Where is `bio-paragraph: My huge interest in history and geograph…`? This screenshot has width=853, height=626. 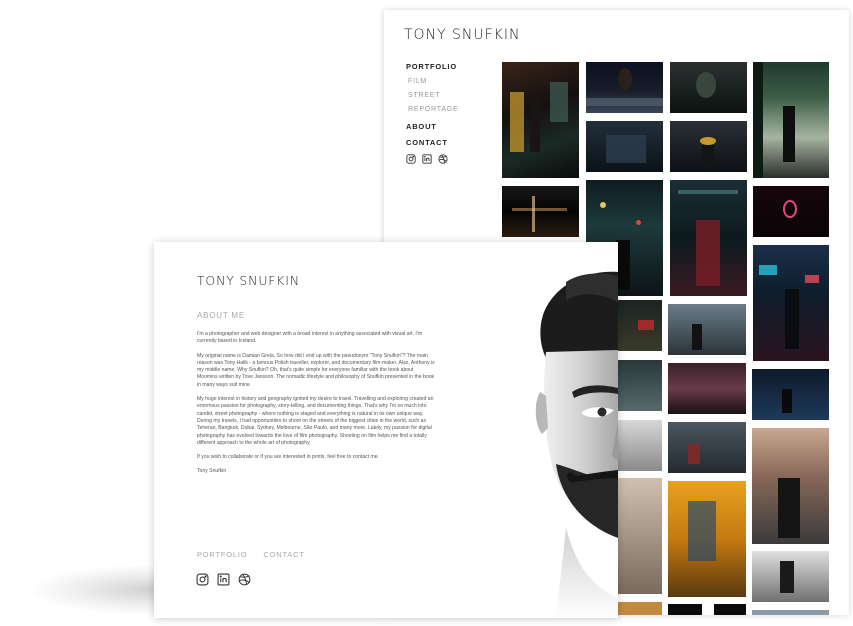 bio-paragraph: My huge interest in history and geograph… is located at coordinates (315, 421).